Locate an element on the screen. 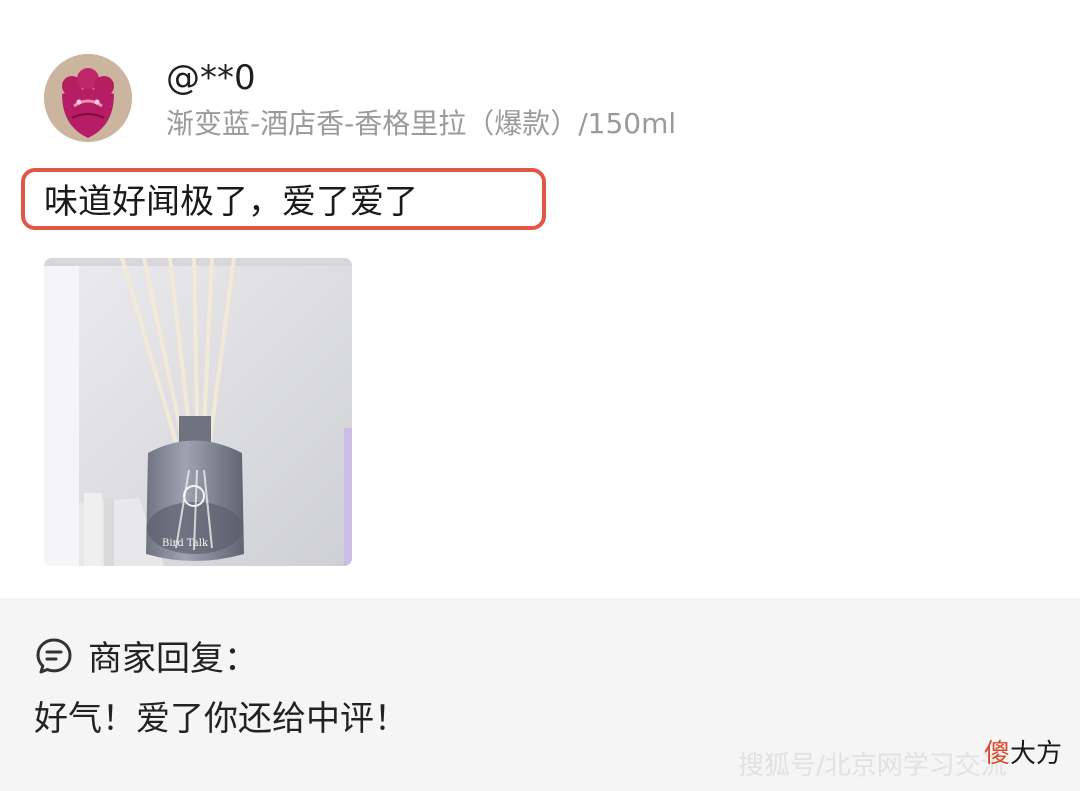 This screenshot has height=791, width=1080. reed-diffuser-image: Bird Talk is located at coordinates (198, 412).